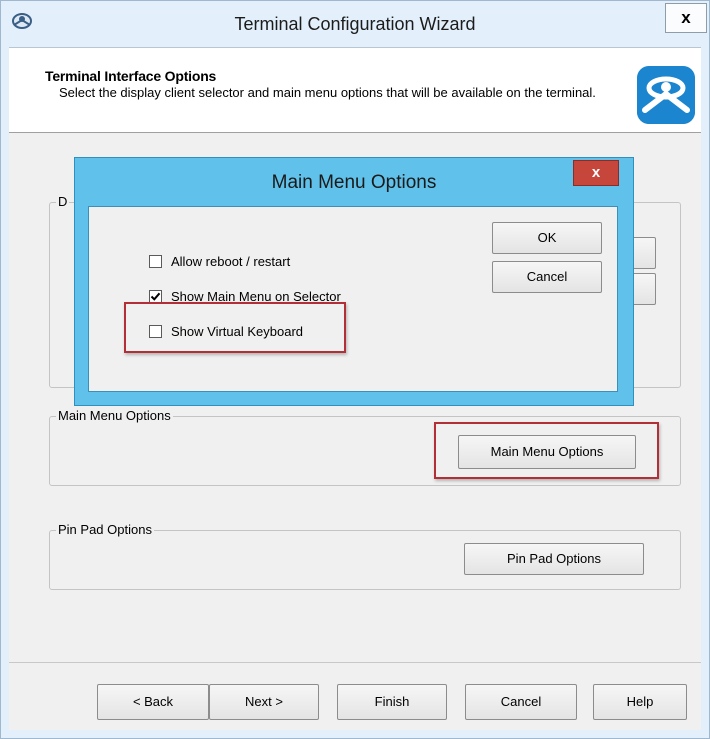  What do you see at coordinates (231, 261) in the screenshot?
I see `allow-reboot-label: Allow reboot / restart` at bounding box center [231, 261].